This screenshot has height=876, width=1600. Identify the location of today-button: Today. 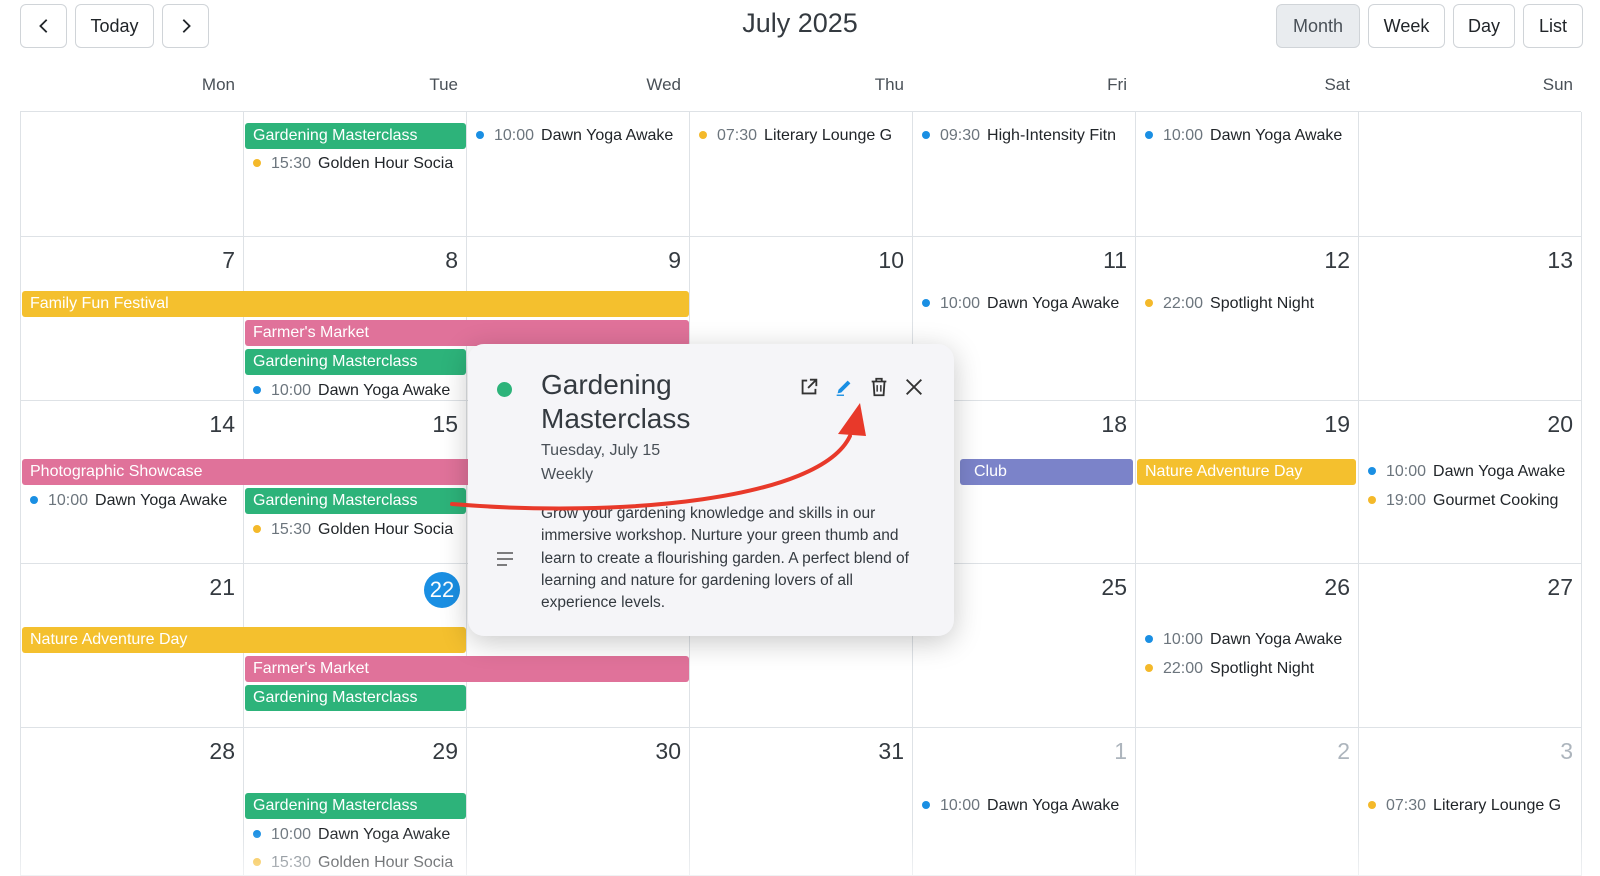
(114, 26).